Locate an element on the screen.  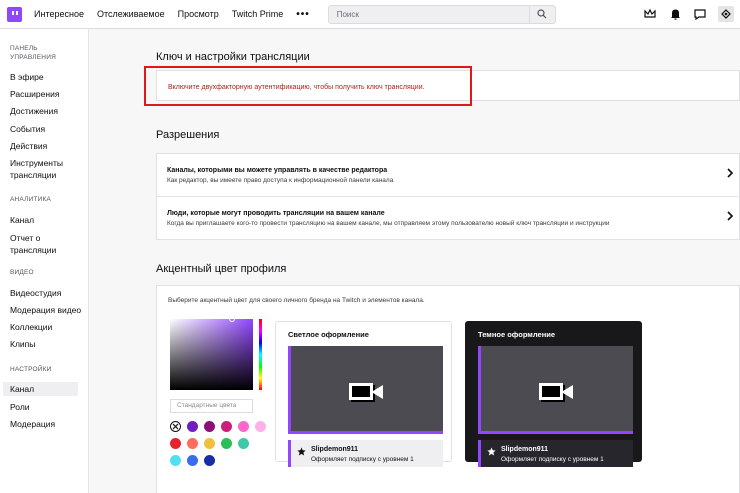
light-video-placeholder is located at coordinates (365, 390).